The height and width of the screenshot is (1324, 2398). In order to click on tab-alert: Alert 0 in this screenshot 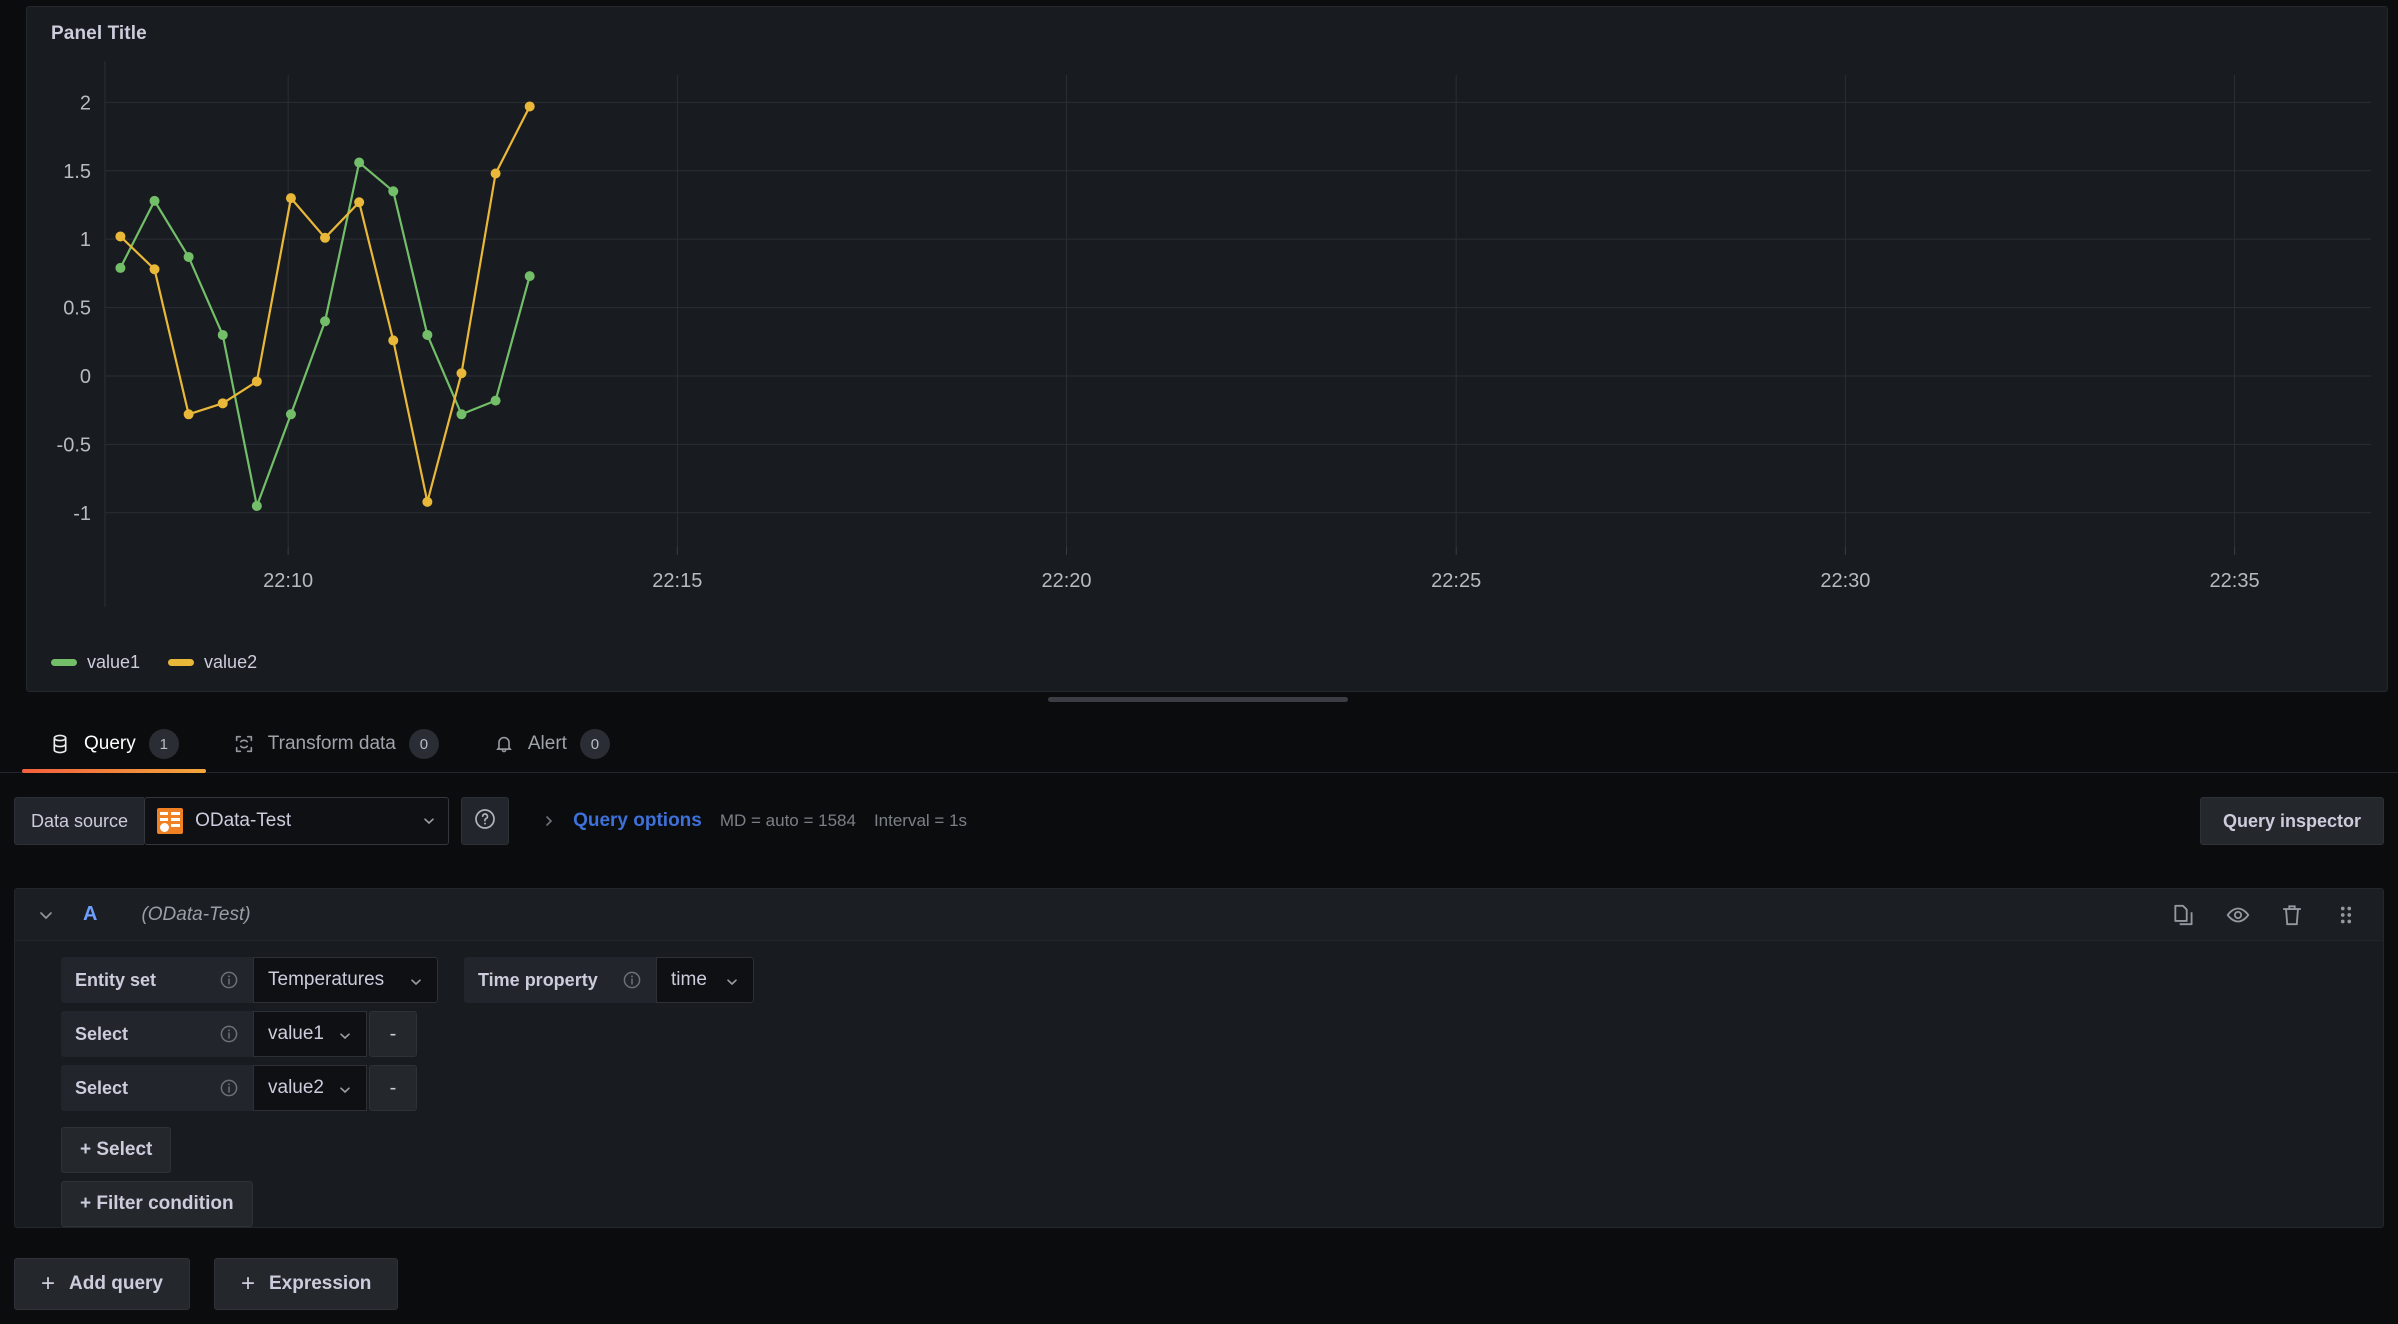, I will do `click(551, 744)`.